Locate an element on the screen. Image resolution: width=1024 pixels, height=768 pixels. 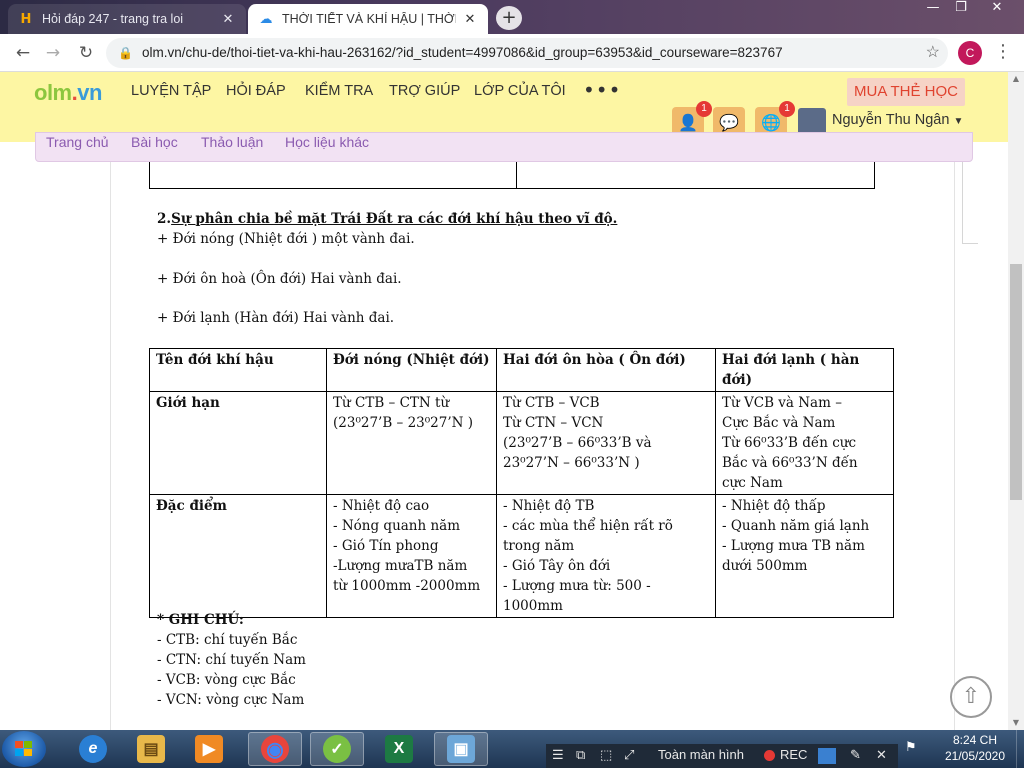
forward-button: → is located at coordinates (53, 53).